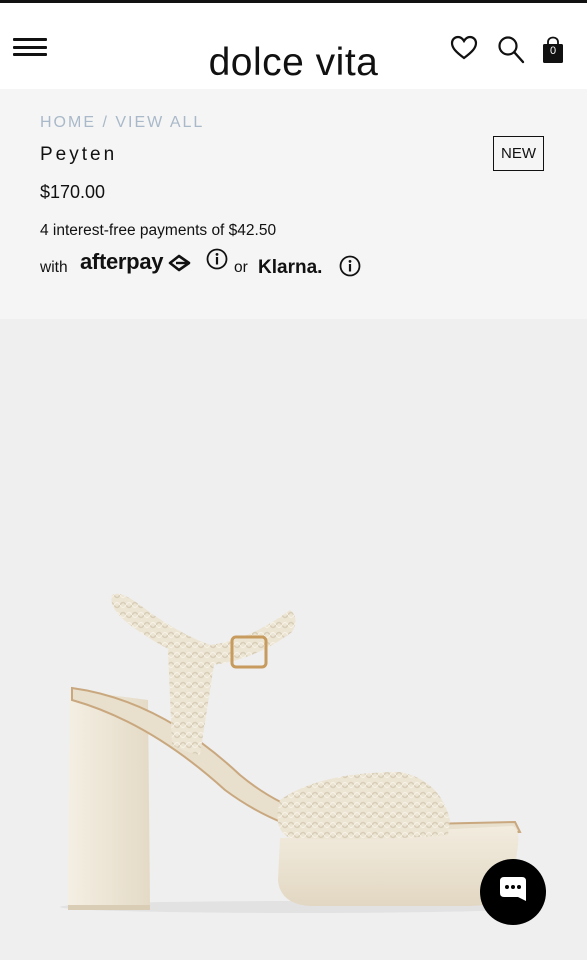 This screenshot has width=587, height=960. I want to click on installments-text: 4 interest-free payments of $42.50, so click(158, 230).